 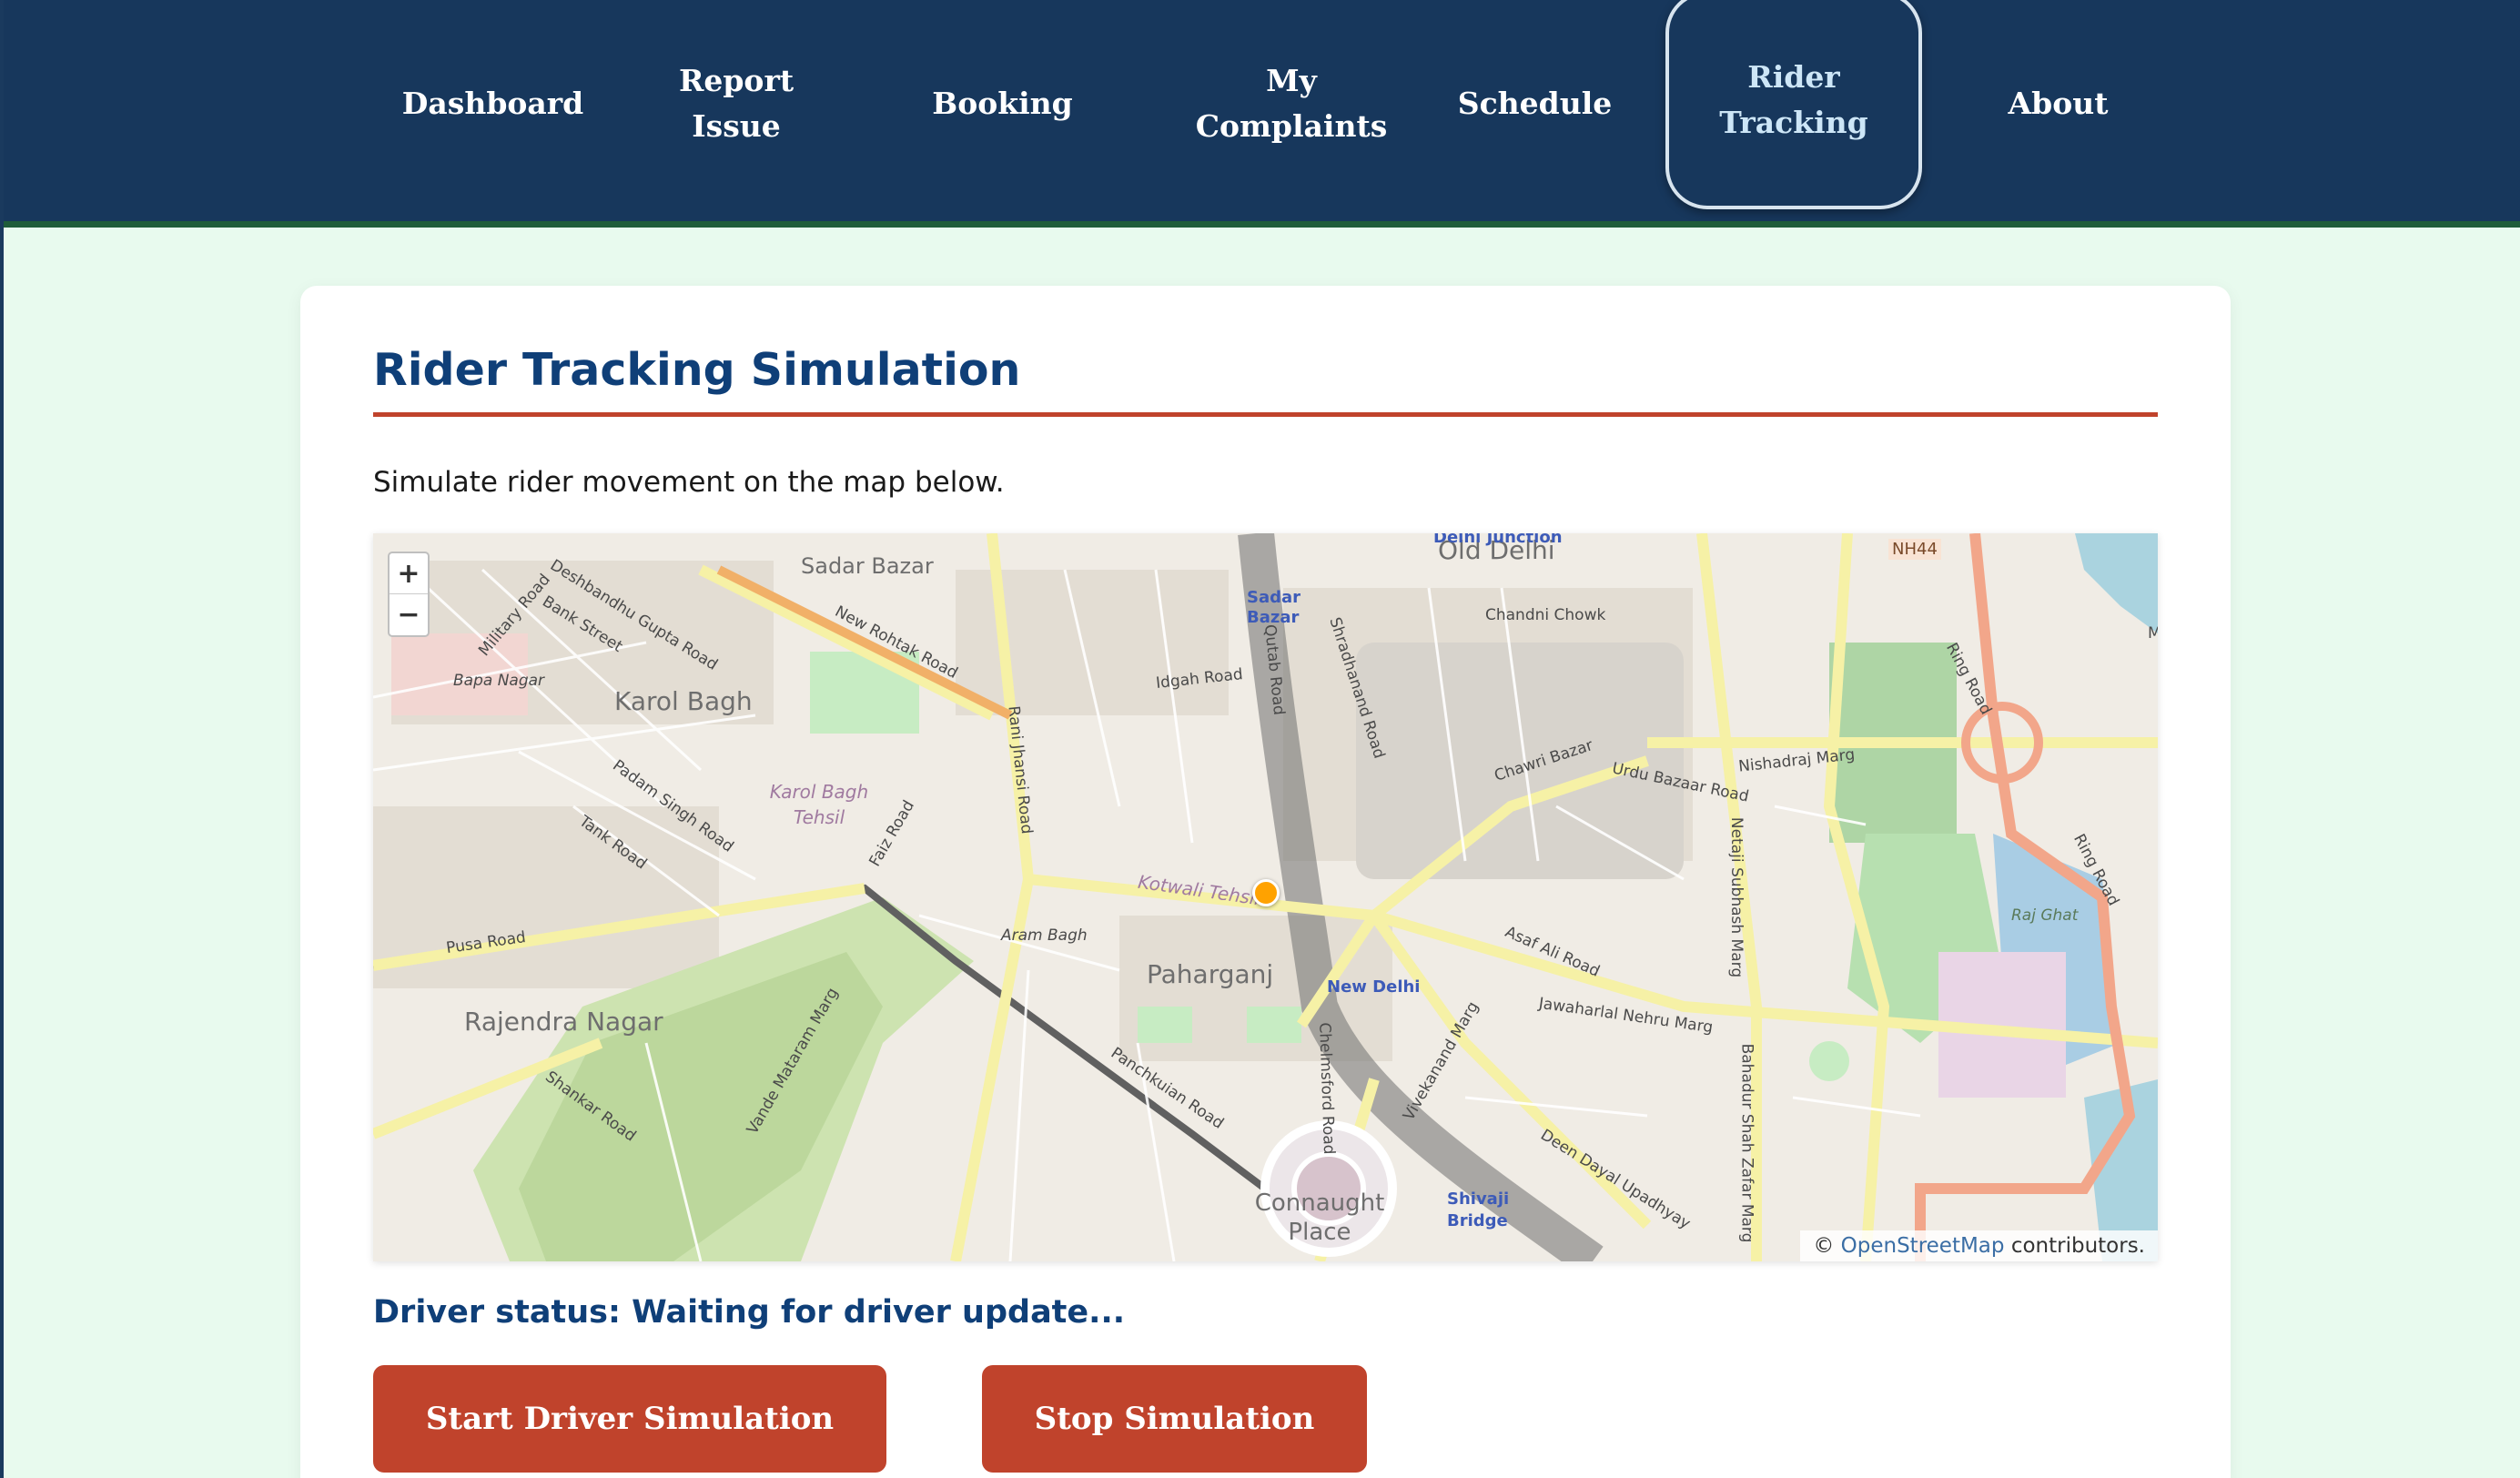 What do you see at coordinates (1292, 104) in the screenshot?
I see `nav-my-complaints: My Complaints` at bounding box center [1292, 104].